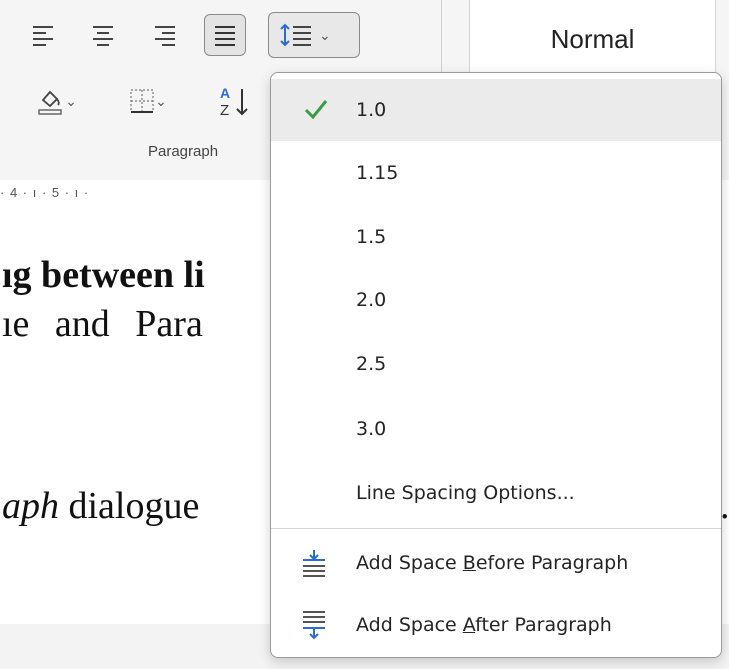 The height and width of the screenshot is (669, 729). Describe the element at coordinates (142, 101) in the screenshot. I see `borders-icon` at that location.